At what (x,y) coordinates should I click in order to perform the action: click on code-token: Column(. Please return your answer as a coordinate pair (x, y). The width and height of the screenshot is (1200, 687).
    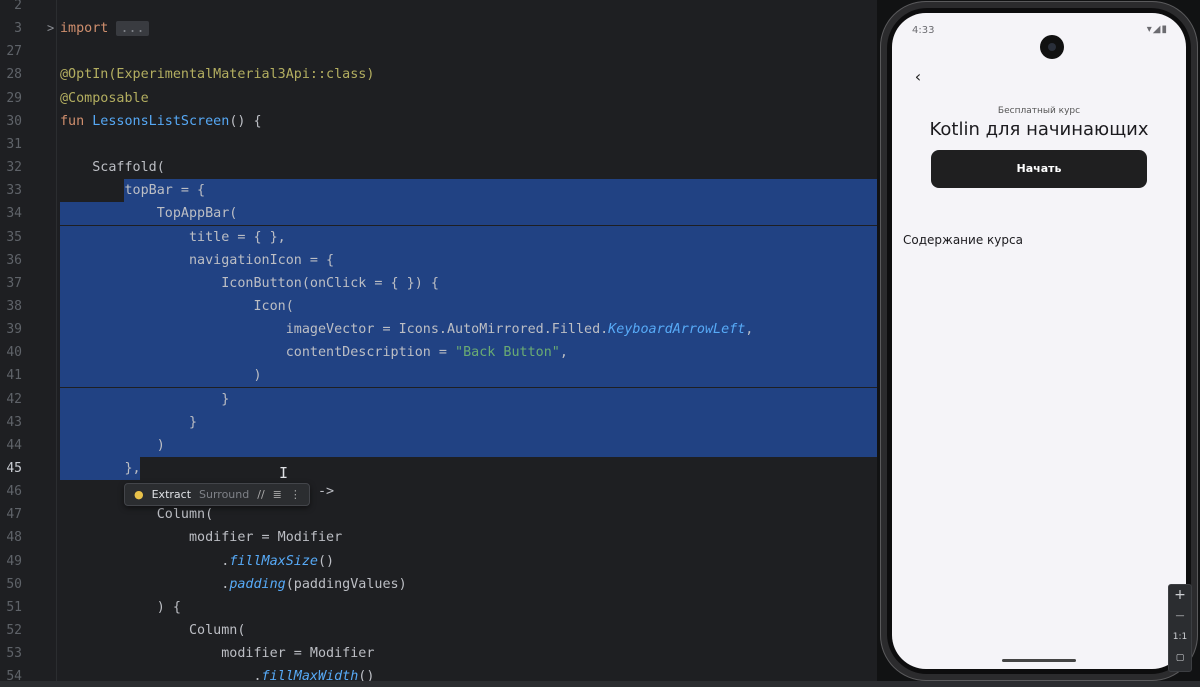
    Looking at the image, I should click on (153, 631).